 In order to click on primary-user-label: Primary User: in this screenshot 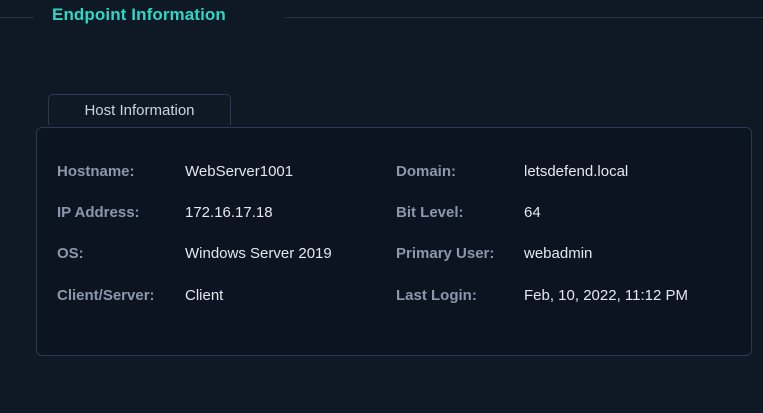, I will do `click(445, 253)`.